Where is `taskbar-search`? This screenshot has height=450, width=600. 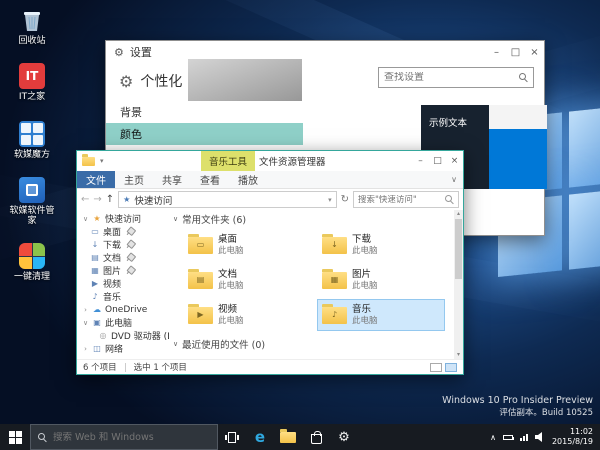 taskbar-search is located at coordinates (124, 437).